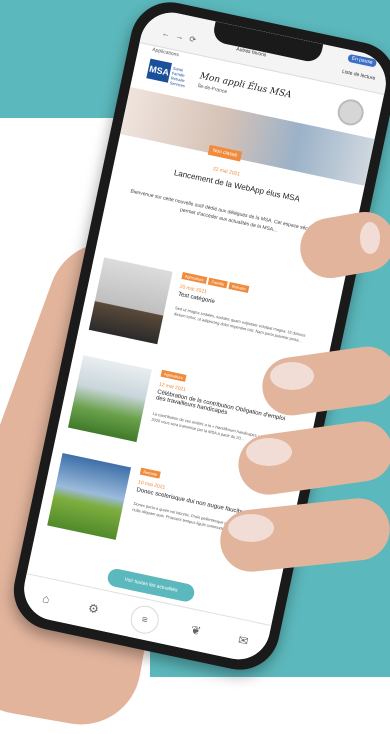  Describe the element at coordinates (93, 609) in the screenshot. I see `tractor-icon: ⚙` at that location.